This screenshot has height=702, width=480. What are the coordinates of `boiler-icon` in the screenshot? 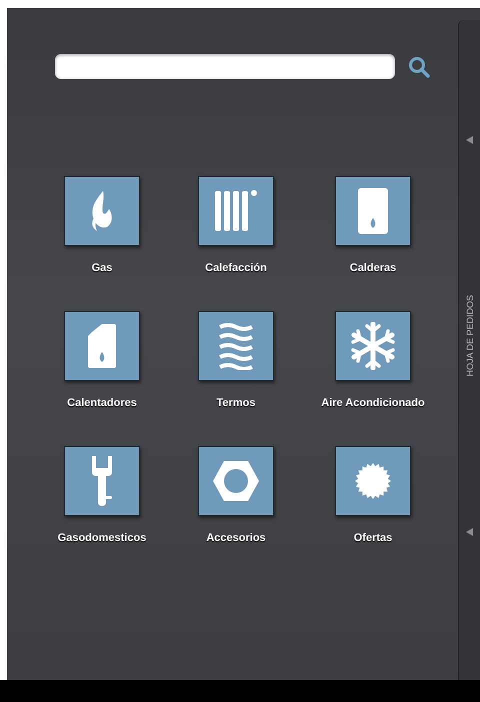 It's located at (373, 211).